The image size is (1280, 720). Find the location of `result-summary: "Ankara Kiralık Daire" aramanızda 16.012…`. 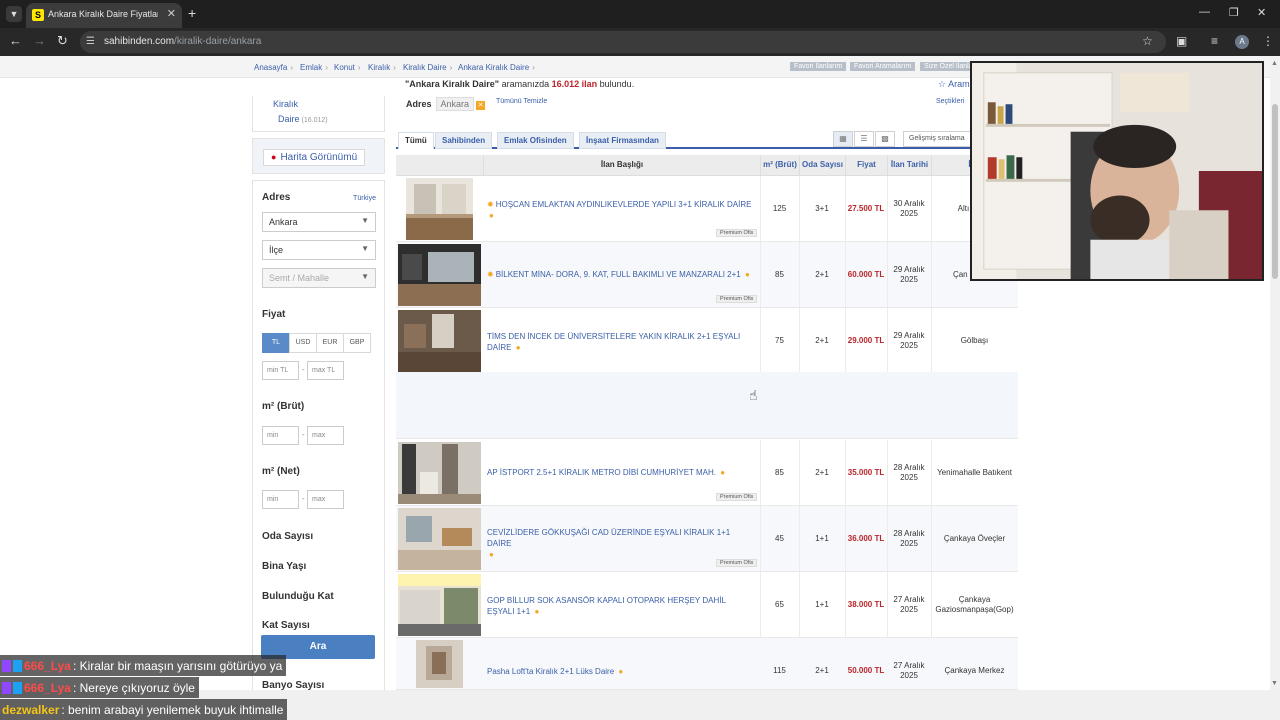

result-summary: "Ankara Kiralık Daire" aramanızda 16.012… is located at coordinates (520, 84).